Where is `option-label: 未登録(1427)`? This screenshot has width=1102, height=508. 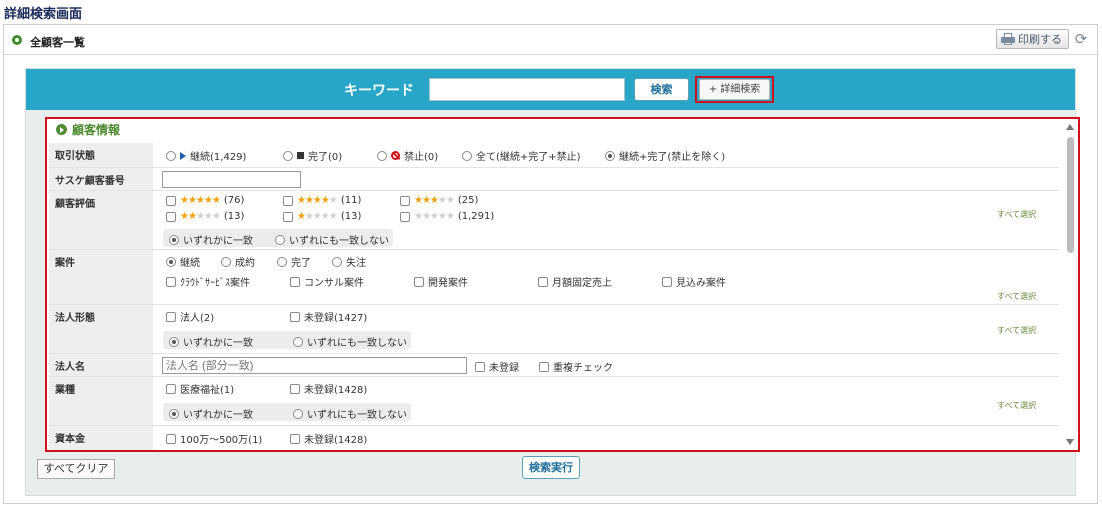
option-label: 未登録(1427) is located at coordinates (336, 318).